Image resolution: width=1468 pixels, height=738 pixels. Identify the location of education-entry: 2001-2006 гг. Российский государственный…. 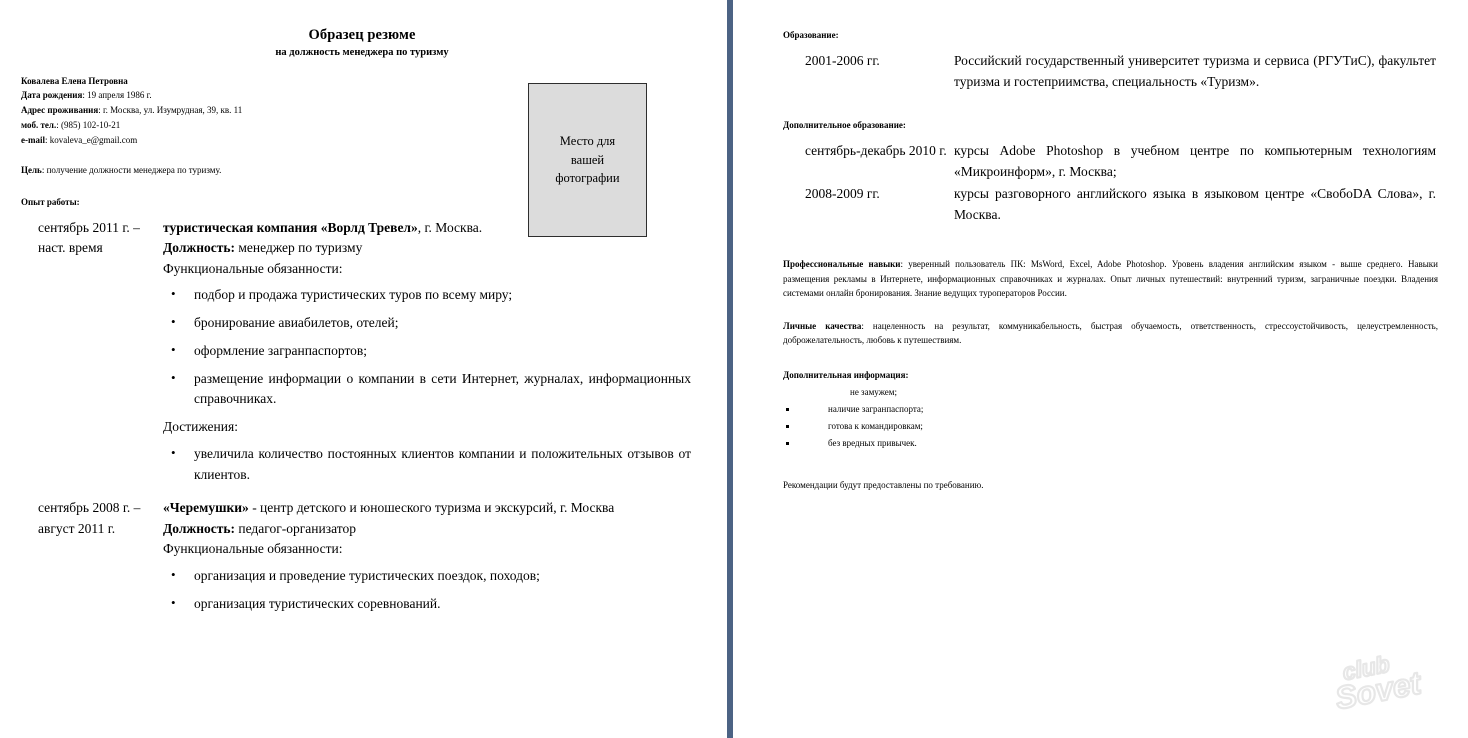
(1112, 71).